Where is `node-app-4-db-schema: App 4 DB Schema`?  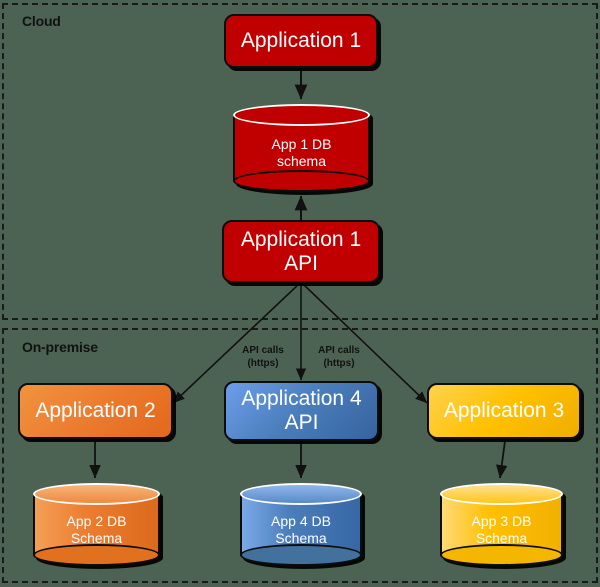
node-app-4-db-schema: App 4 DB Schema is located at coordinates (301, 524).